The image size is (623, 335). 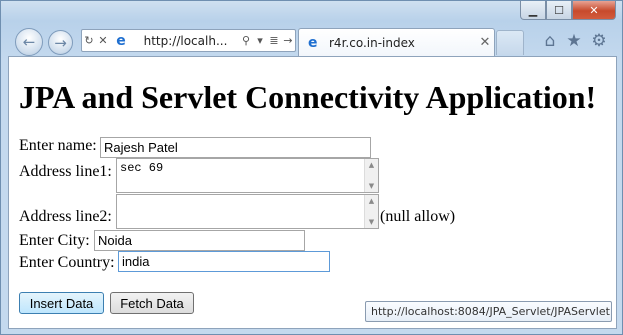 I want to click on refresh-icon: ↻, so click(x=89, y=41).